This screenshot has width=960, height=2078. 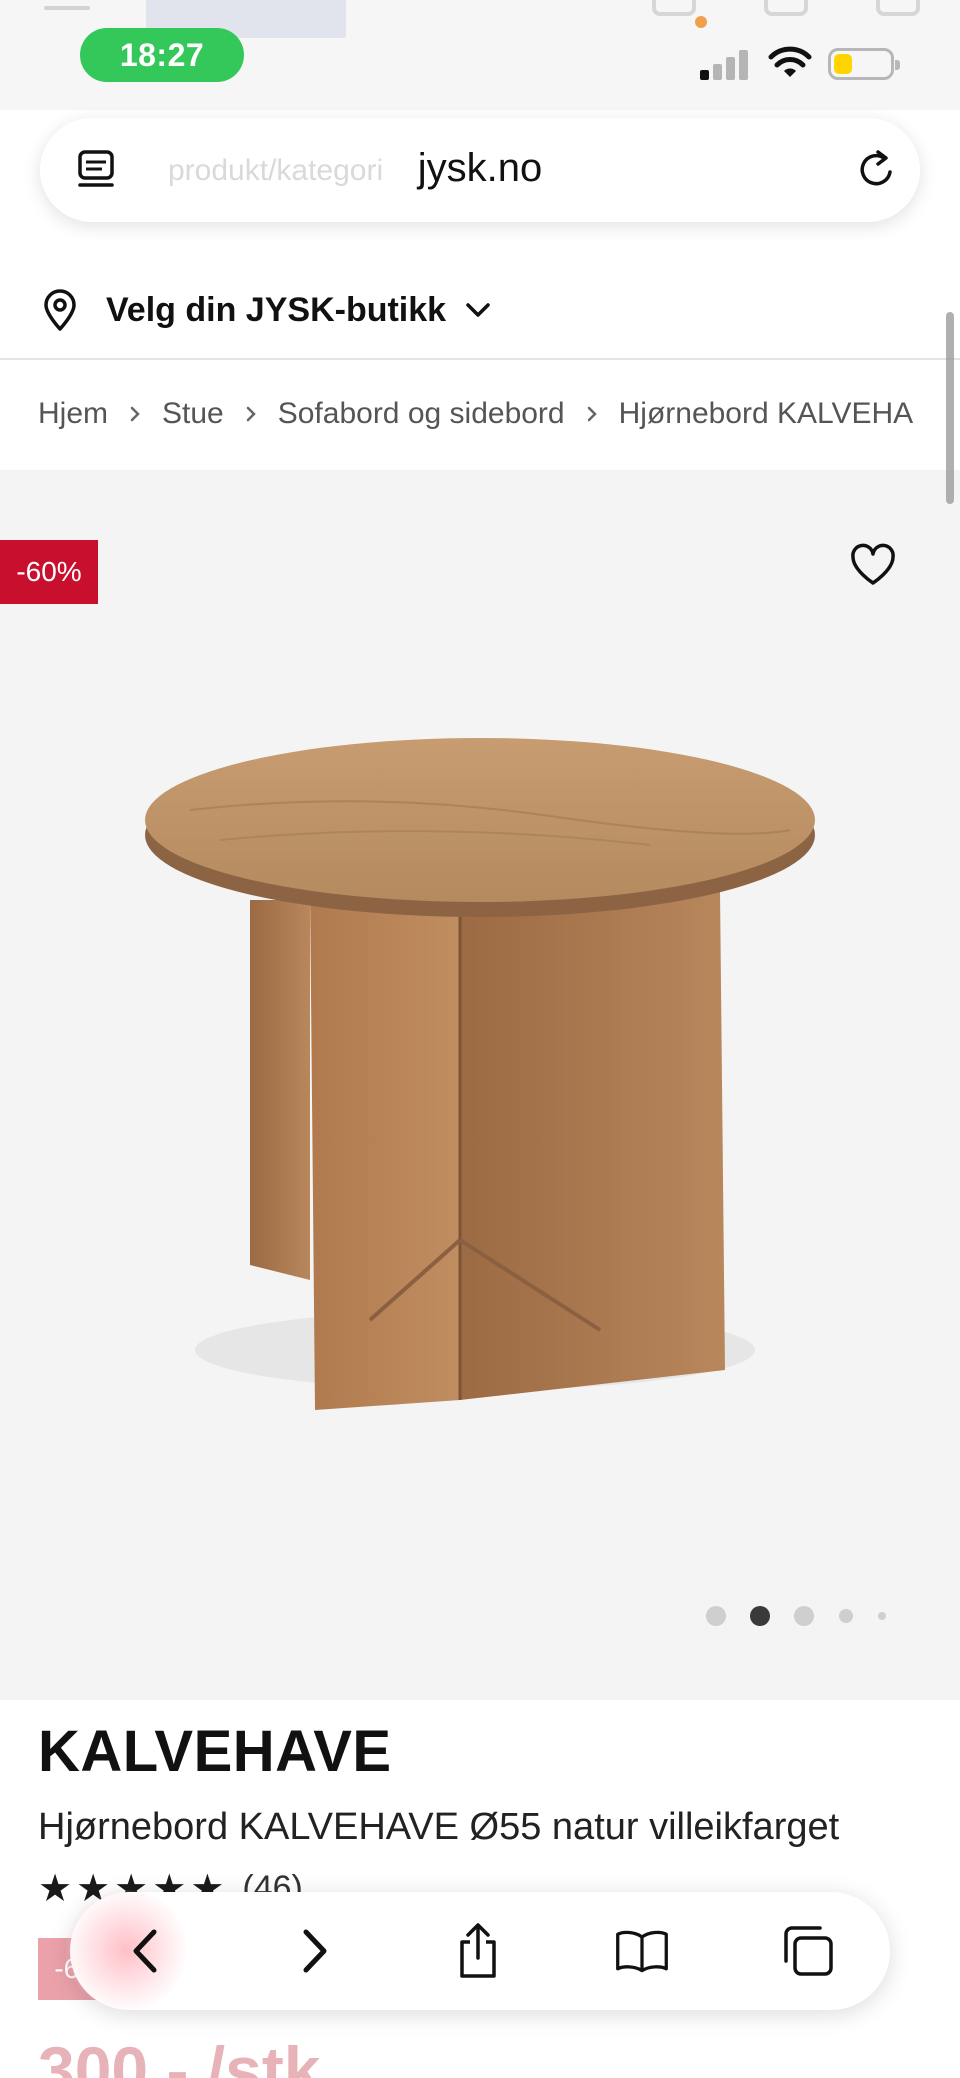 I want to click on section-divider, so click(x=480, y=359).